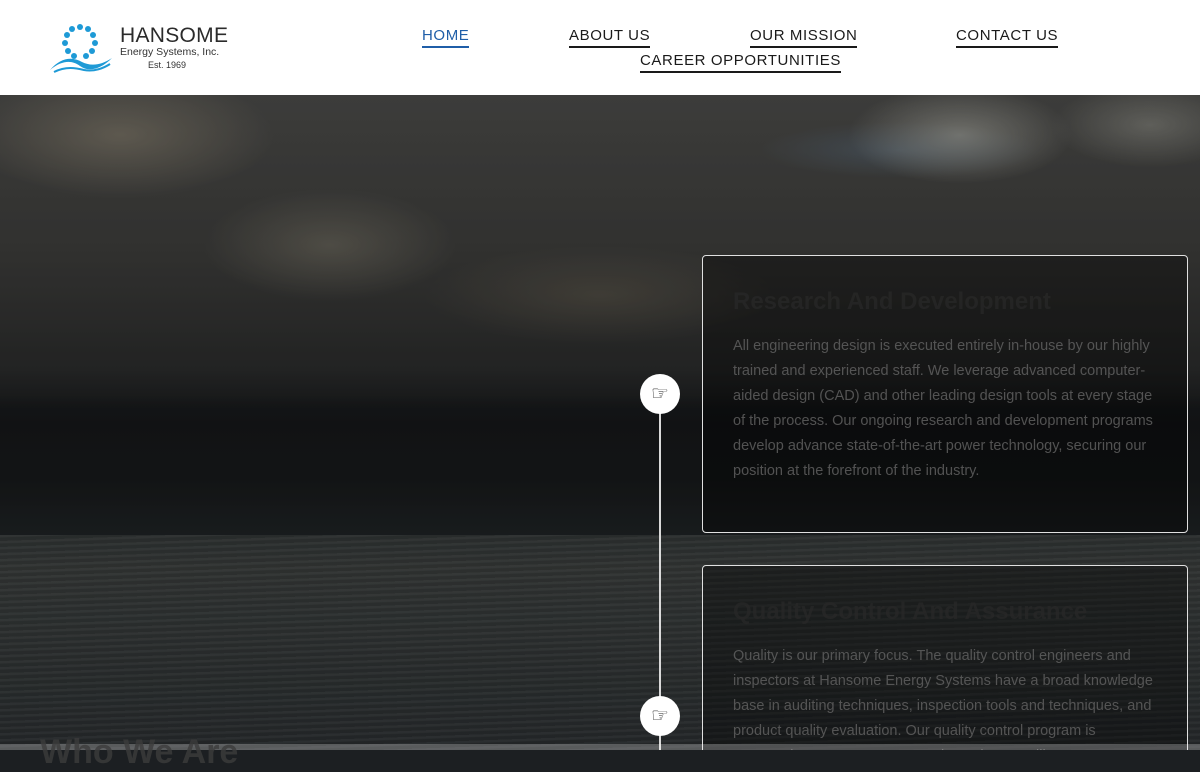 The image size is (1200, 772). What do you see at coordinates (174, 35) in the screenshot?
I see `logo-name: HANSOME` at bounding box center [174, 35].